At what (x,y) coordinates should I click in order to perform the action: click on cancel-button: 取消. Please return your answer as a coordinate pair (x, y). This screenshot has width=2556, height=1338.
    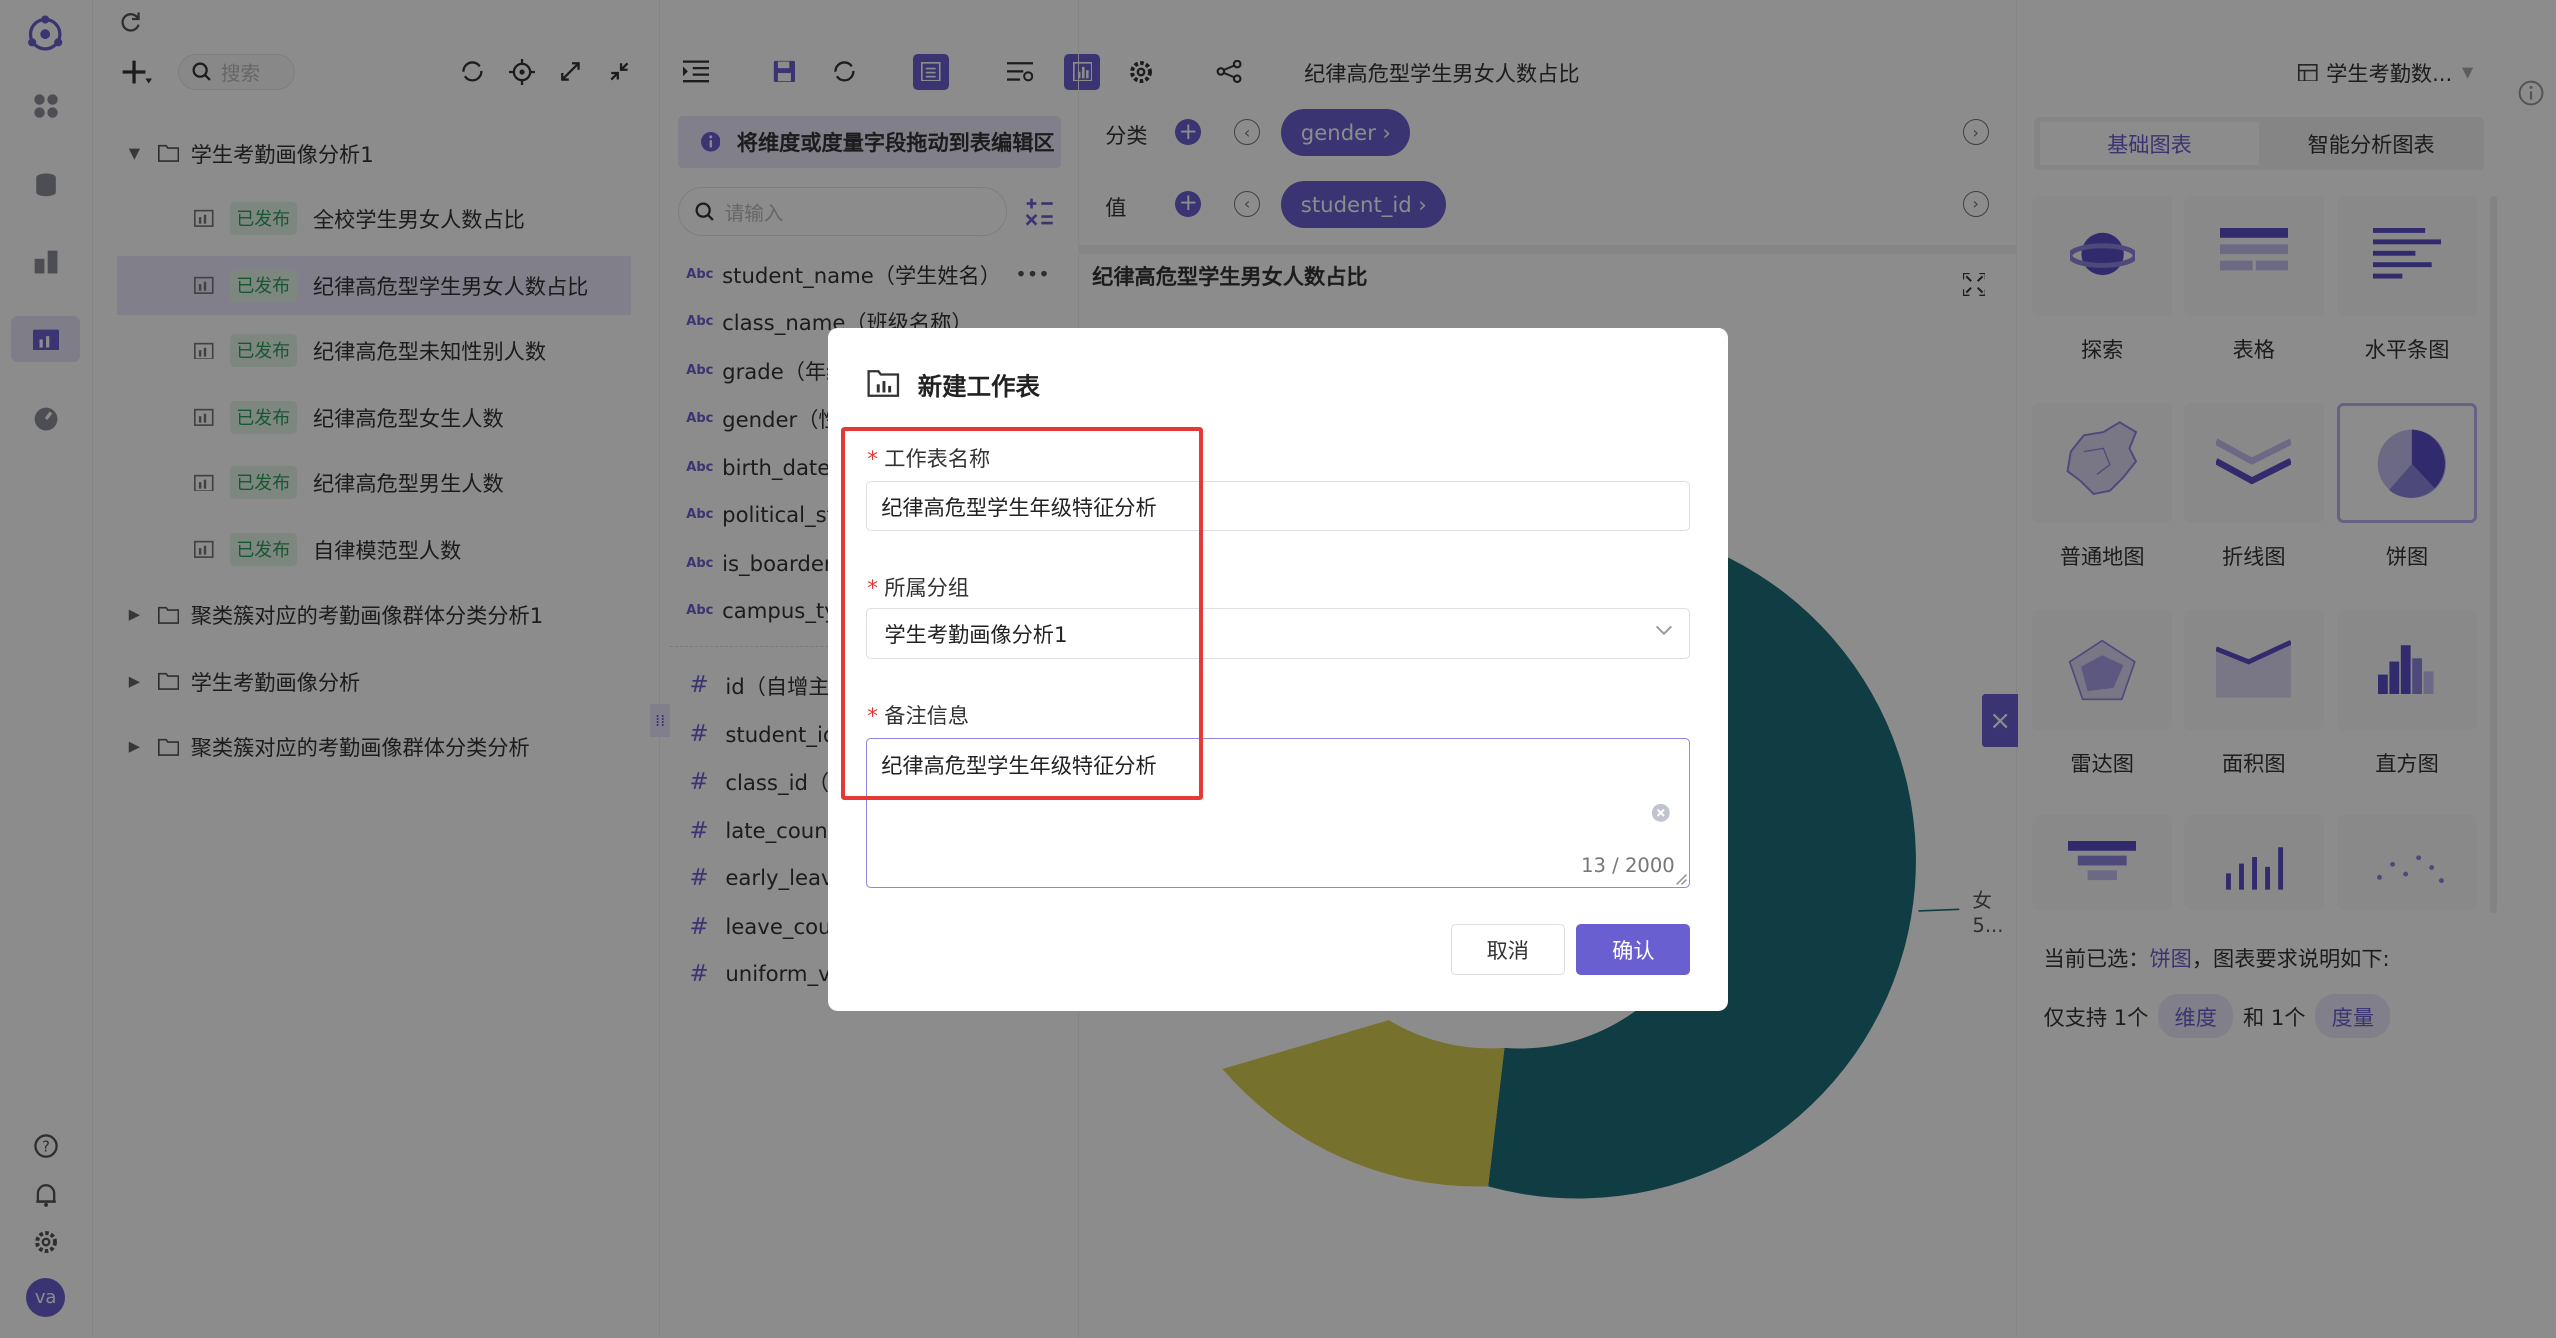
    Looking at the image, I should click on (1507, 949).